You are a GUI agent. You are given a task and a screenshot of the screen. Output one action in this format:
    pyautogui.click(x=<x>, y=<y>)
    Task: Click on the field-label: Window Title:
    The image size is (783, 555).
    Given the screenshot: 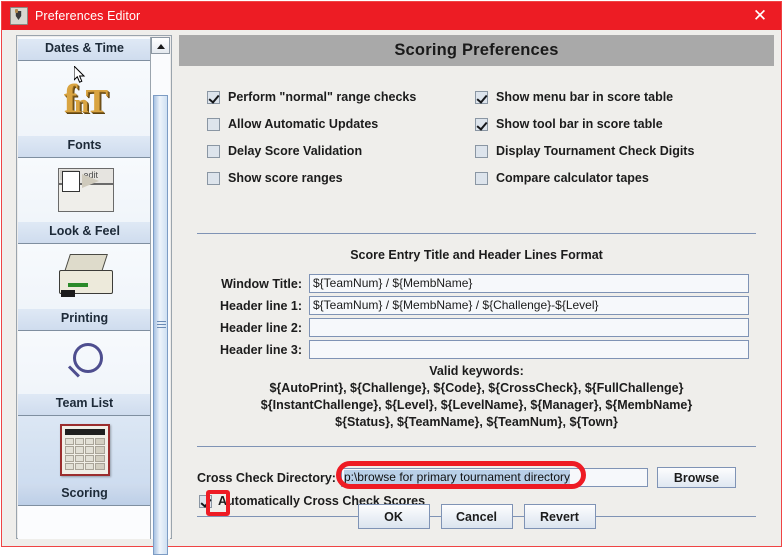 What is the action you would take?
    pyautogui.click(x=261, y=283)
    